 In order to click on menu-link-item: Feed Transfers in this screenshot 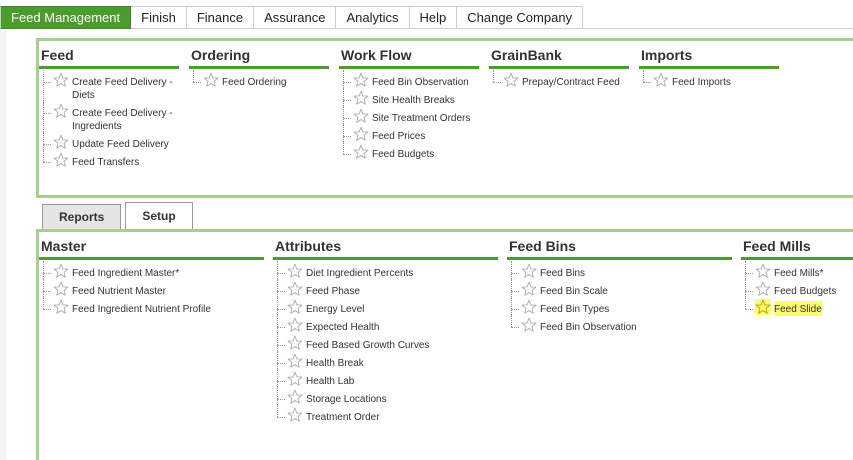, I will do `click(111, 159)`.